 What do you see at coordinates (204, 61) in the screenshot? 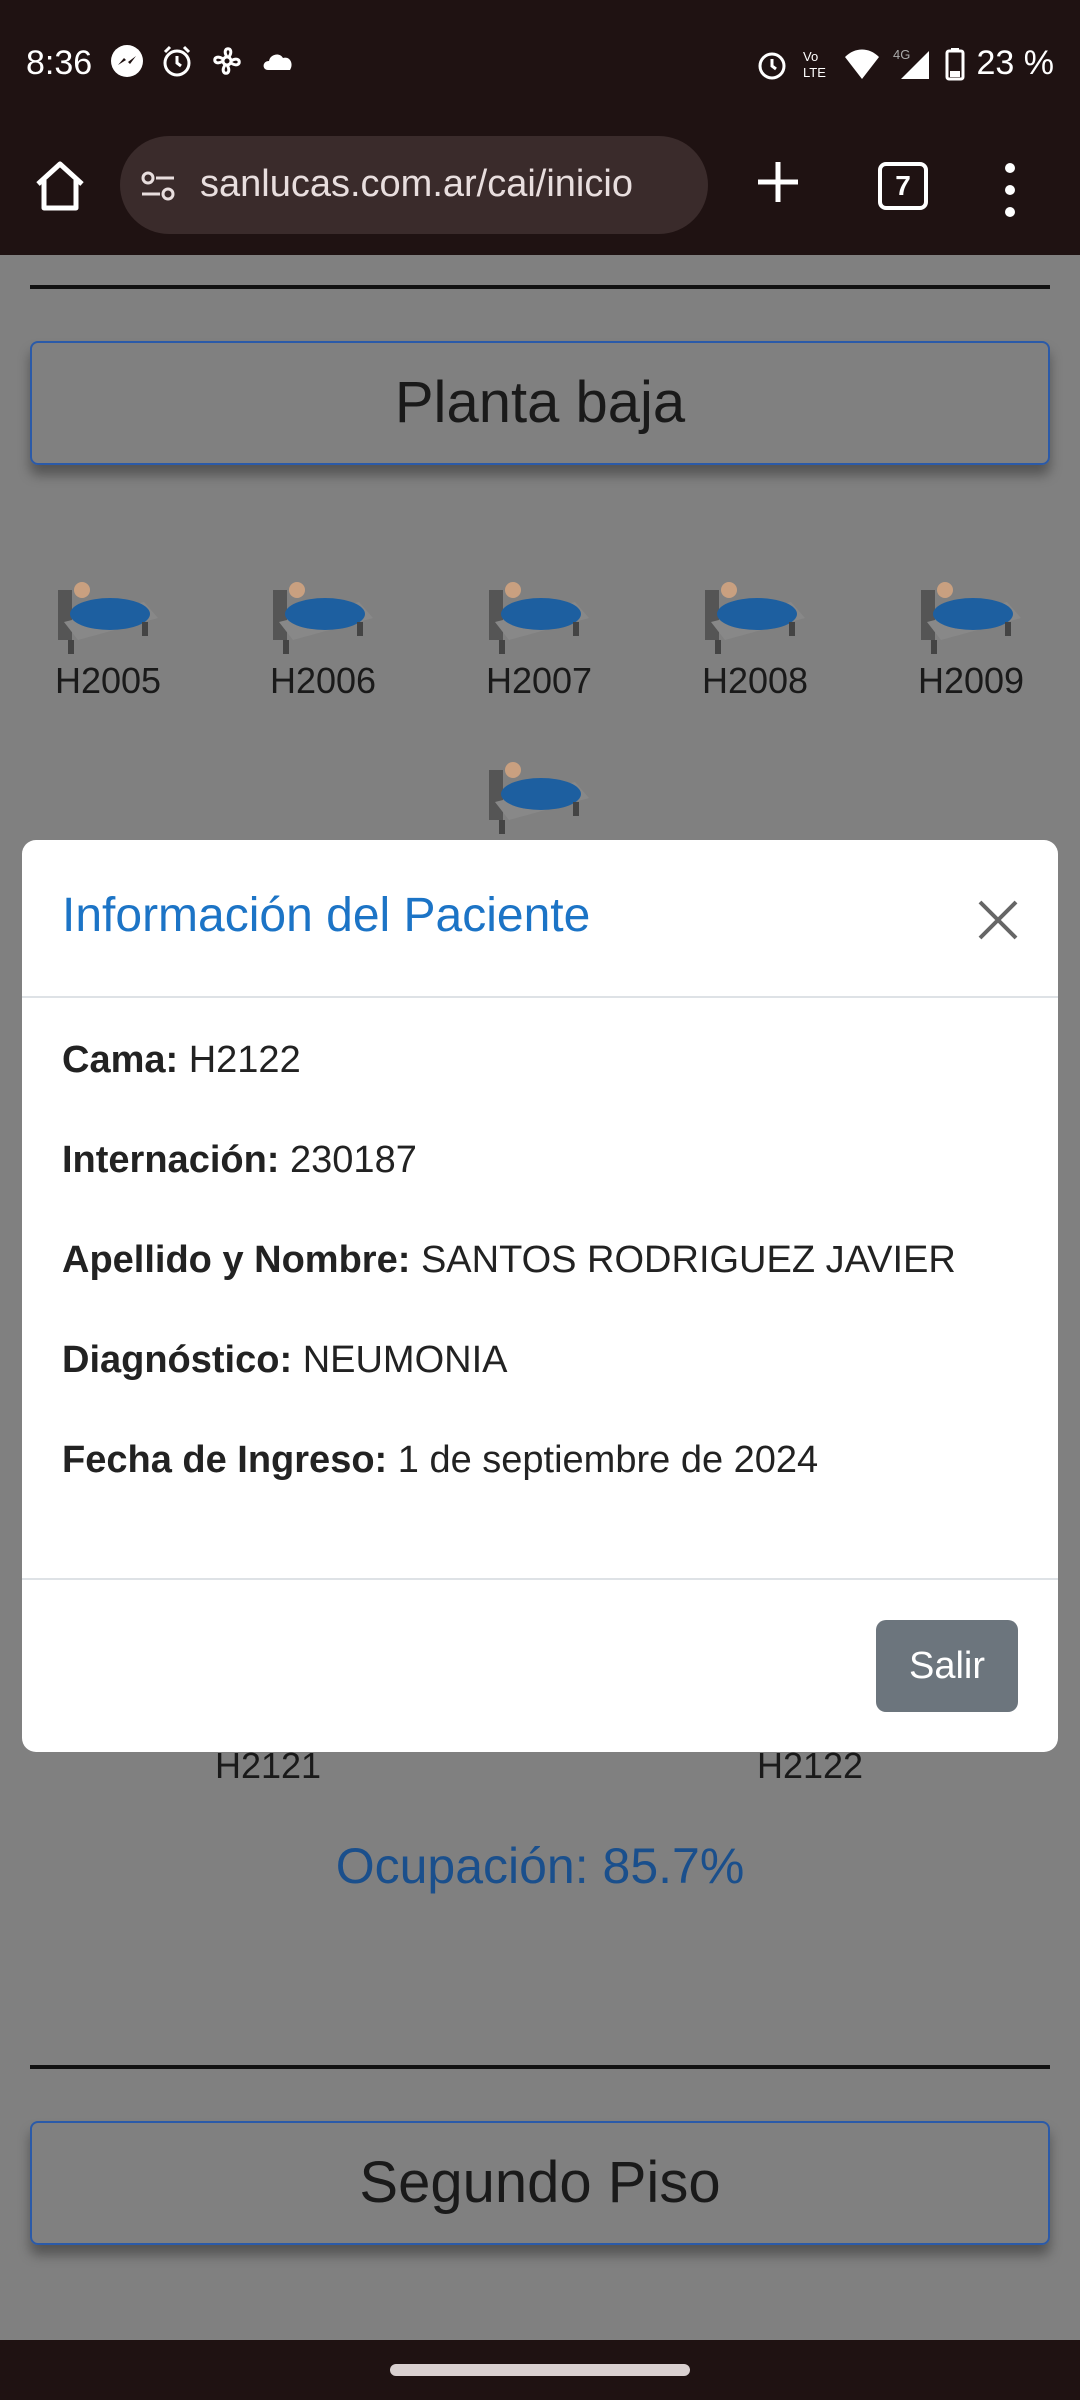
I see `status-icons-left` at bounding box center [204, 61].